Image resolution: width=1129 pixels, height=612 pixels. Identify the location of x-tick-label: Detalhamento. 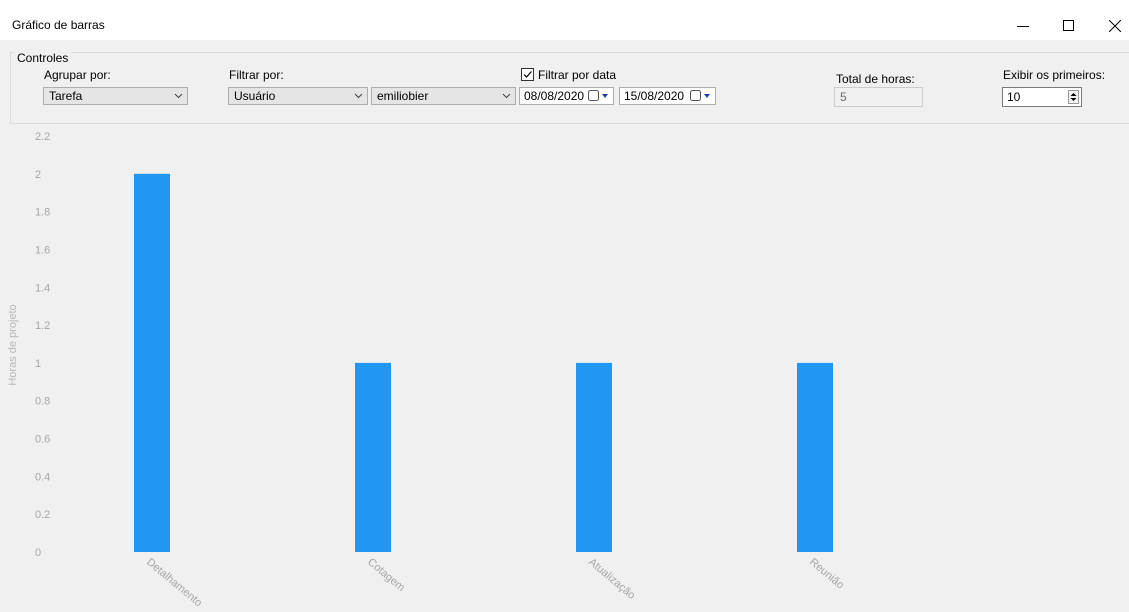
(174, 582).